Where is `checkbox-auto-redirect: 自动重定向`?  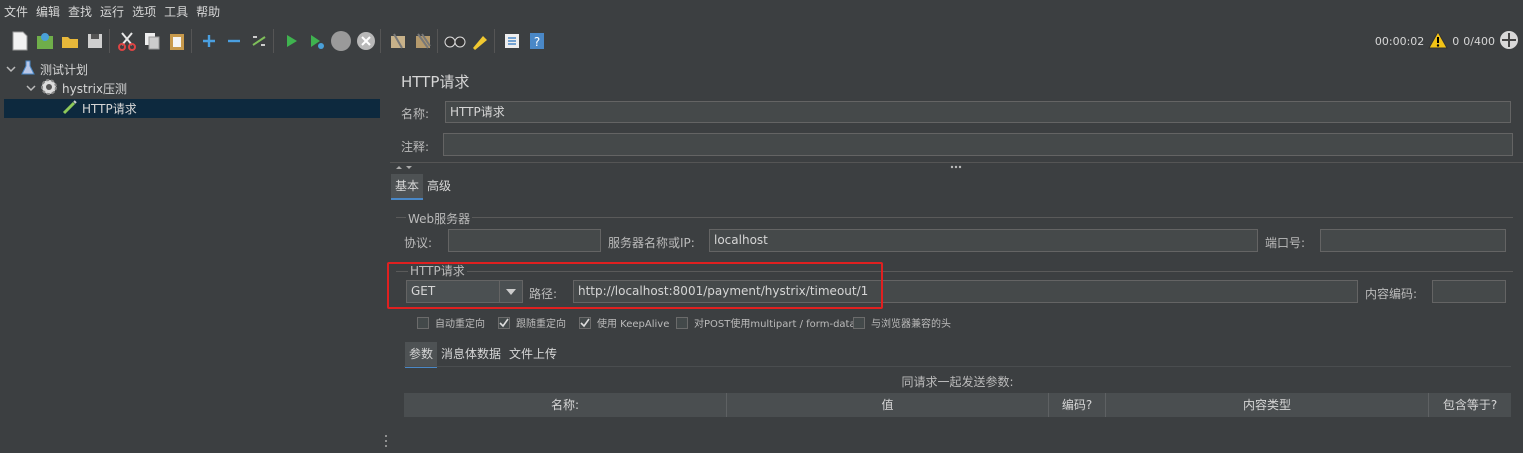
checkbox-auto-redirect: 自动重定向 is located at coordinates (451, 322).